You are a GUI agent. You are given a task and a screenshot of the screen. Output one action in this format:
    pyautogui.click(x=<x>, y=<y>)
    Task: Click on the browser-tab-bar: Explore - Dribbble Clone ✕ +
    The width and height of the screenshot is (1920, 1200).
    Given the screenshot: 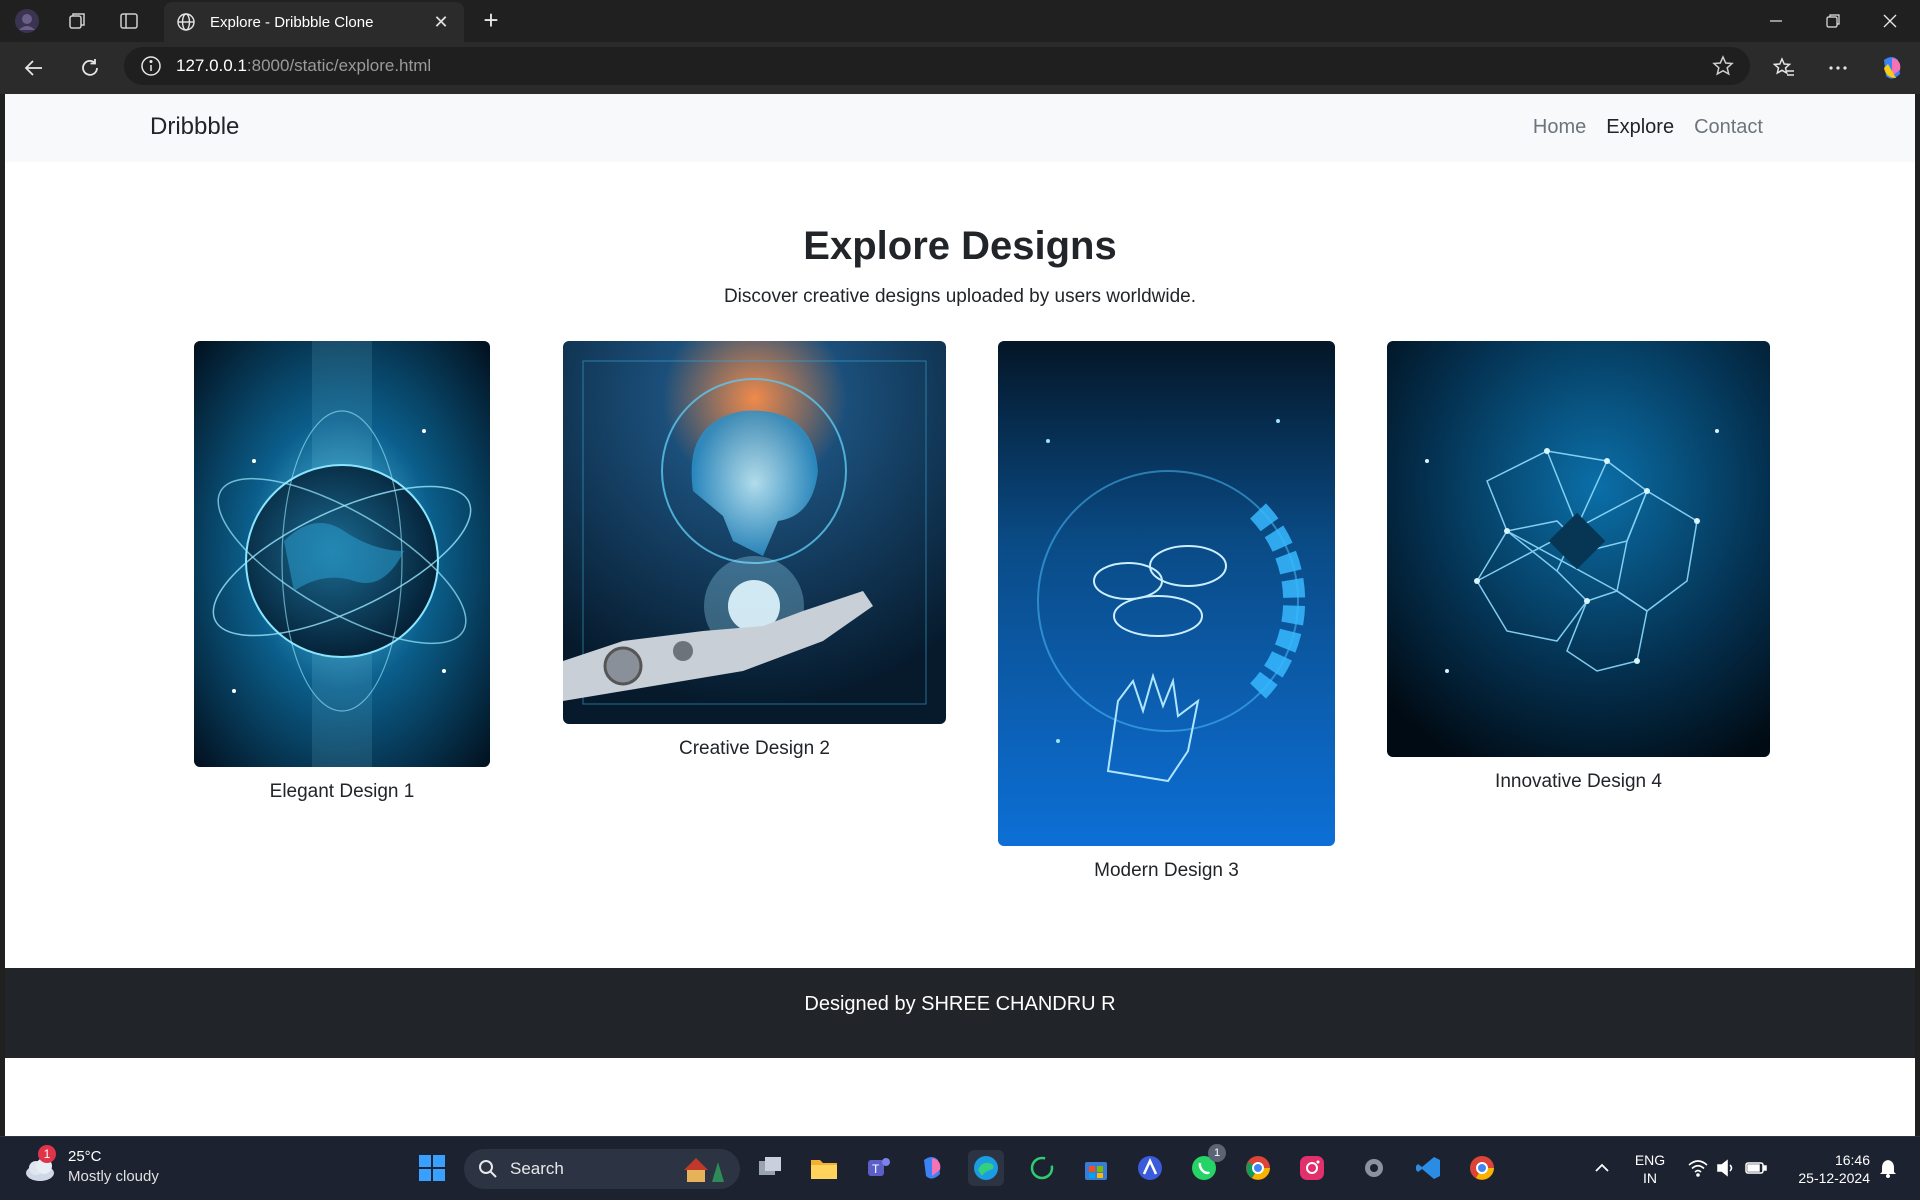 What is the action you would take?
    pyautogui.click(x=960, y=21)
    